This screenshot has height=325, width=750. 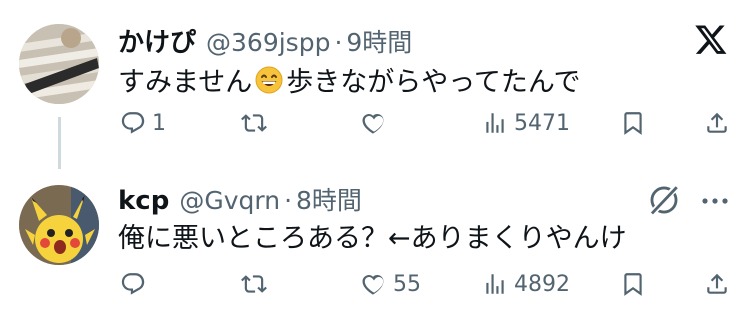 I want to click on author-name: kcp, so click(x=143, y=201).